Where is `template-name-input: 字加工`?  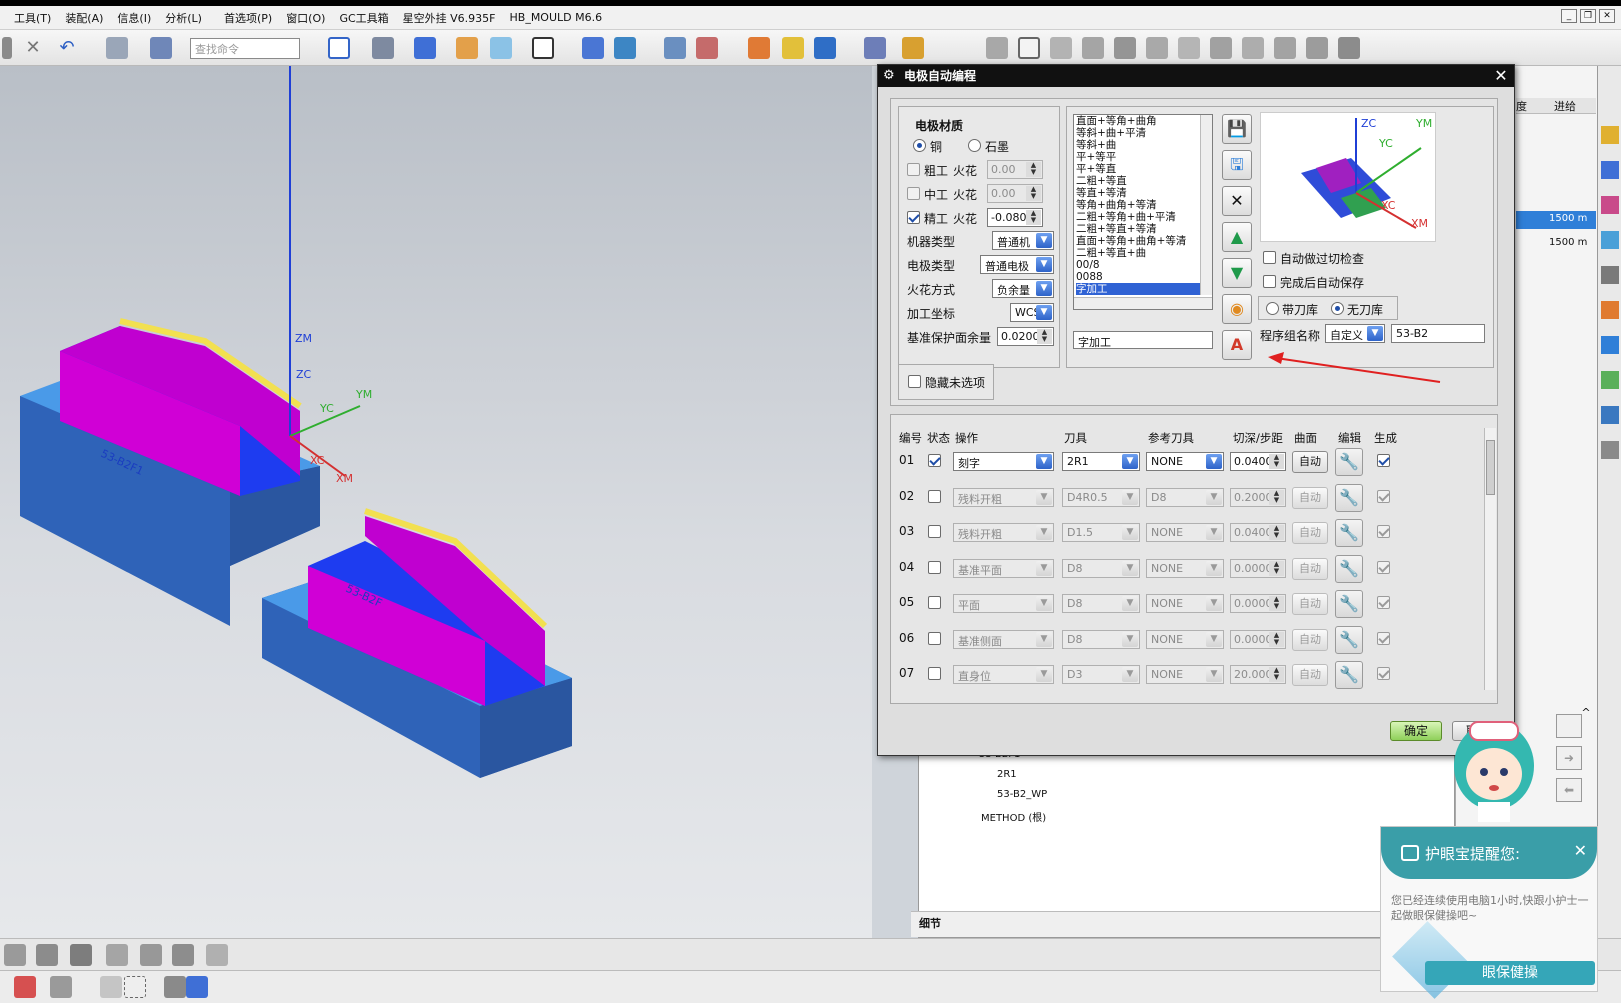
template-name-input: 字加工 is located at coordinates (1143, 340).